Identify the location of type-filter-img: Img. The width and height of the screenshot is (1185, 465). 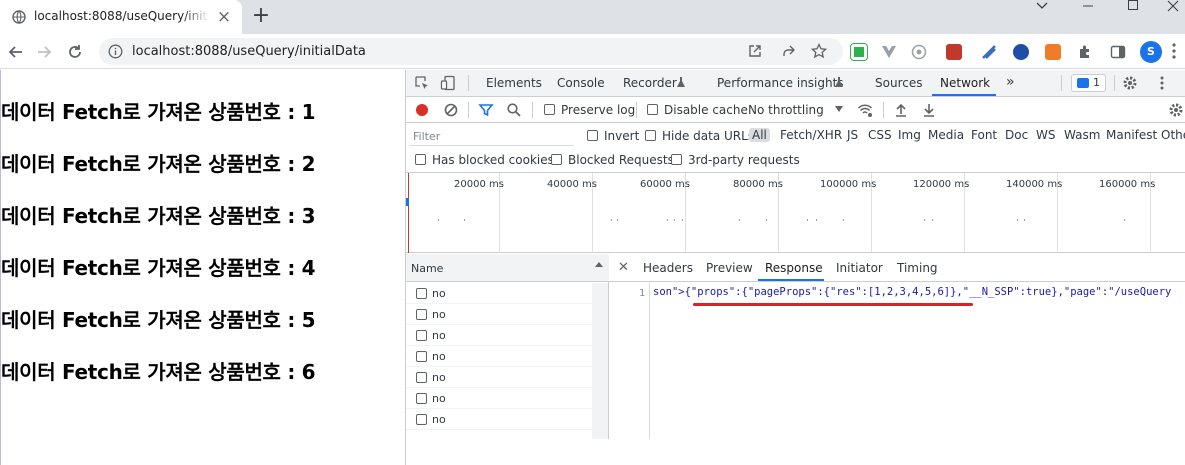
(909, 135).